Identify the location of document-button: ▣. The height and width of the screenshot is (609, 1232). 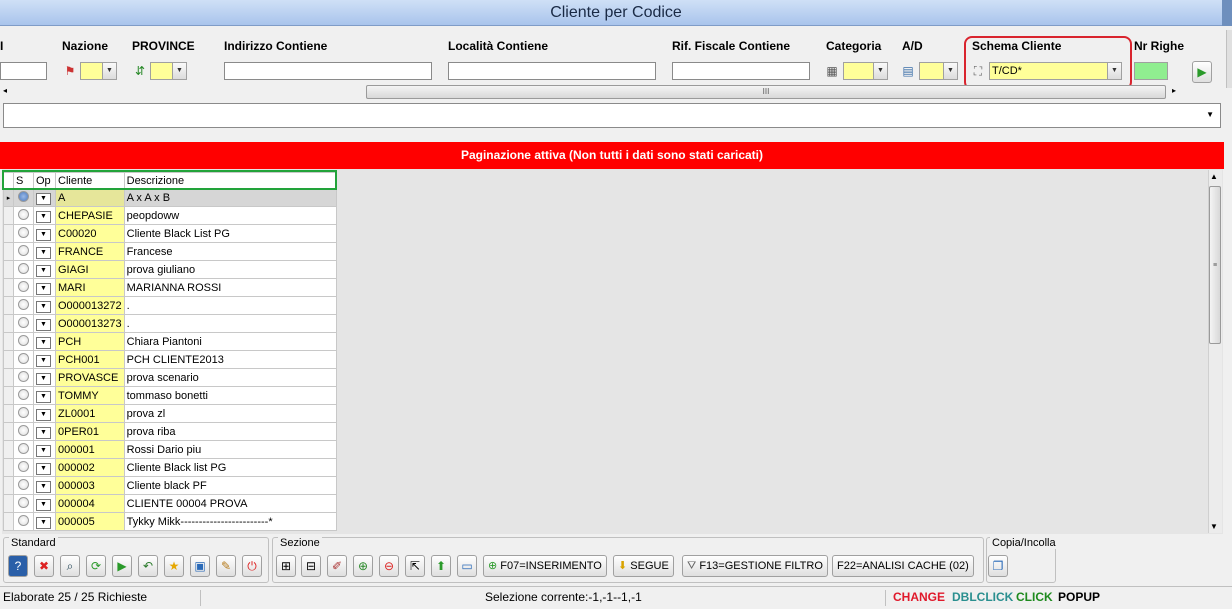
(200, 566).